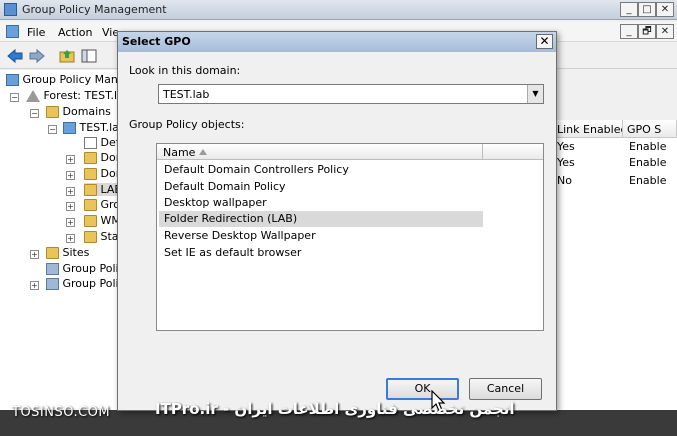  Describe the element at coordinates (102, 204) in the screenshot. I see `tree-group-policy-objects: Gro` at that location.